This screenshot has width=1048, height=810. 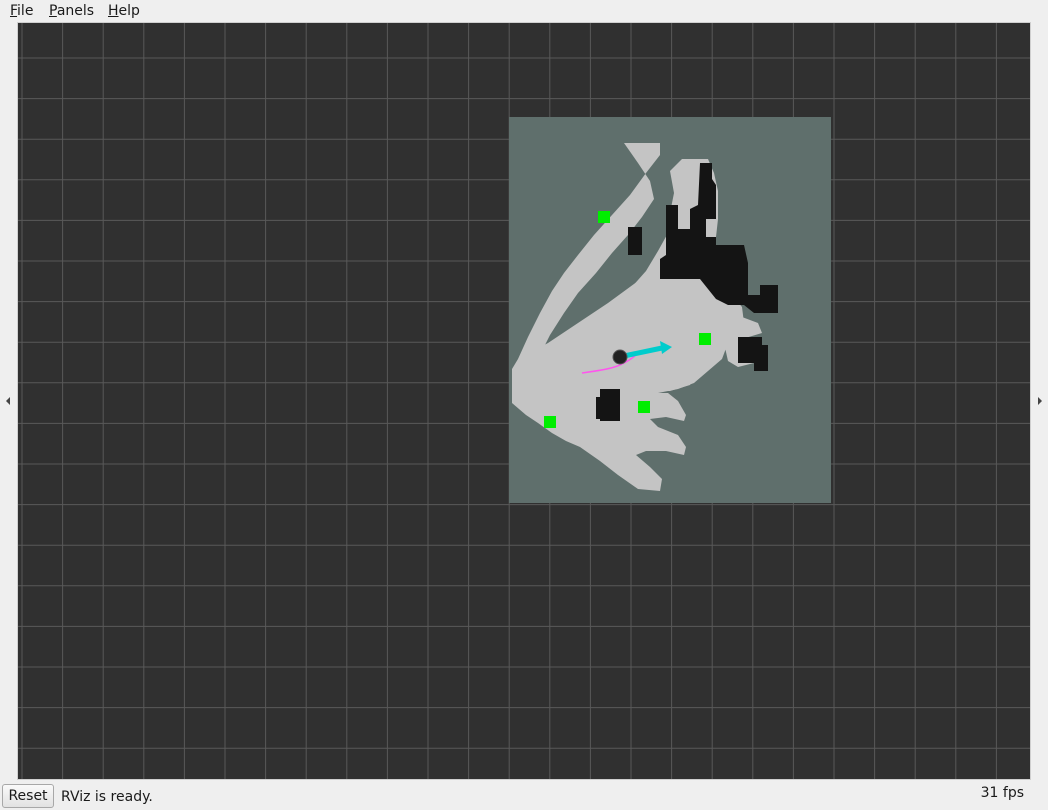 What do you see at coordinates (1040, 401) in the screenshot?
I see `right-panel-toggle-icon` at bounding box center [1040, 401].